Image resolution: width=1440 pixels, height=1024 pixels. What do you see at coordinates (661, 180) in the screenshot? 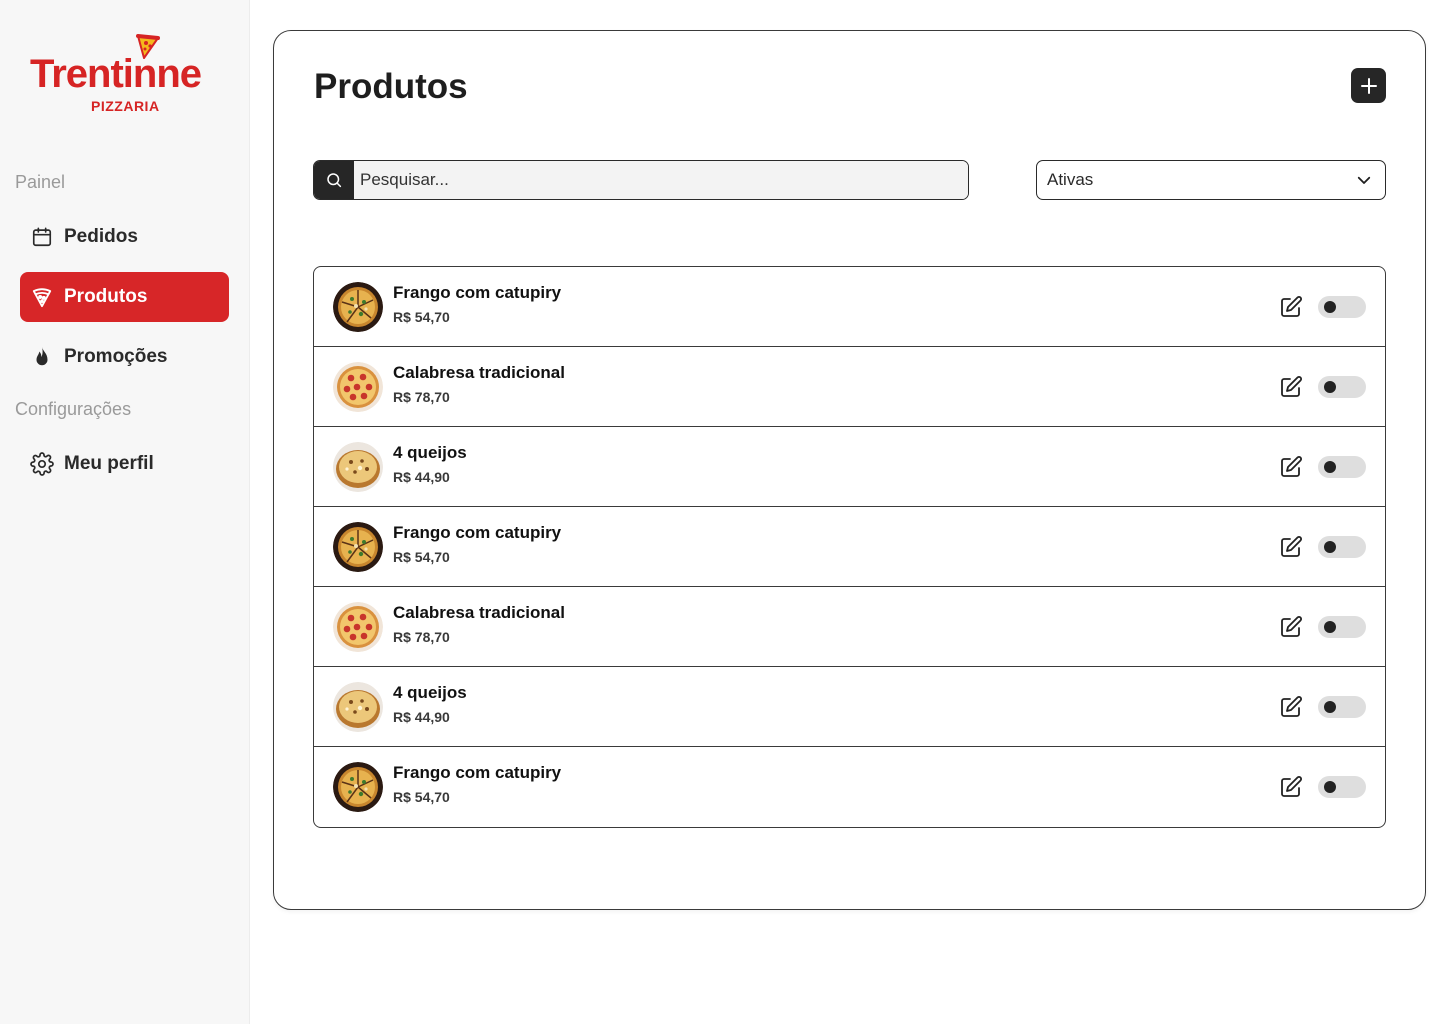
I see `search-input` at bounding box center [661, 180].